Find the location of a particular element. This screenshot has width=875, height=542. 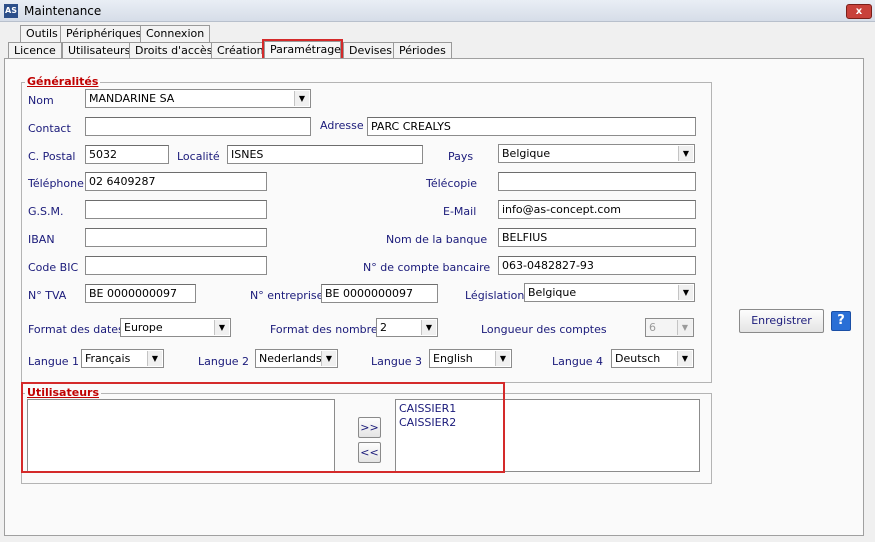

entreprise-label: N° entreprise is located at coordinates (287, 295).